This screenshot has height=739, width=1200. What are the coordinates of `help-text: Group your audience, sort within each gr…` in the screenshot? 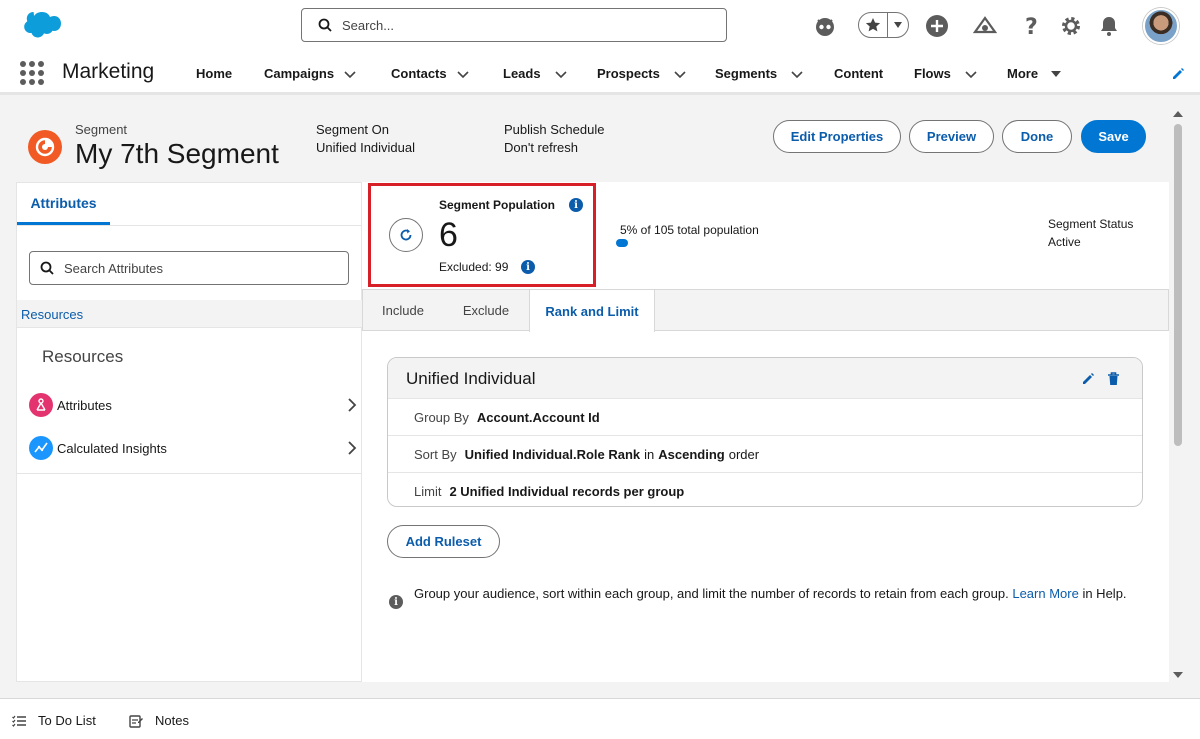 It's located at (781, 594).